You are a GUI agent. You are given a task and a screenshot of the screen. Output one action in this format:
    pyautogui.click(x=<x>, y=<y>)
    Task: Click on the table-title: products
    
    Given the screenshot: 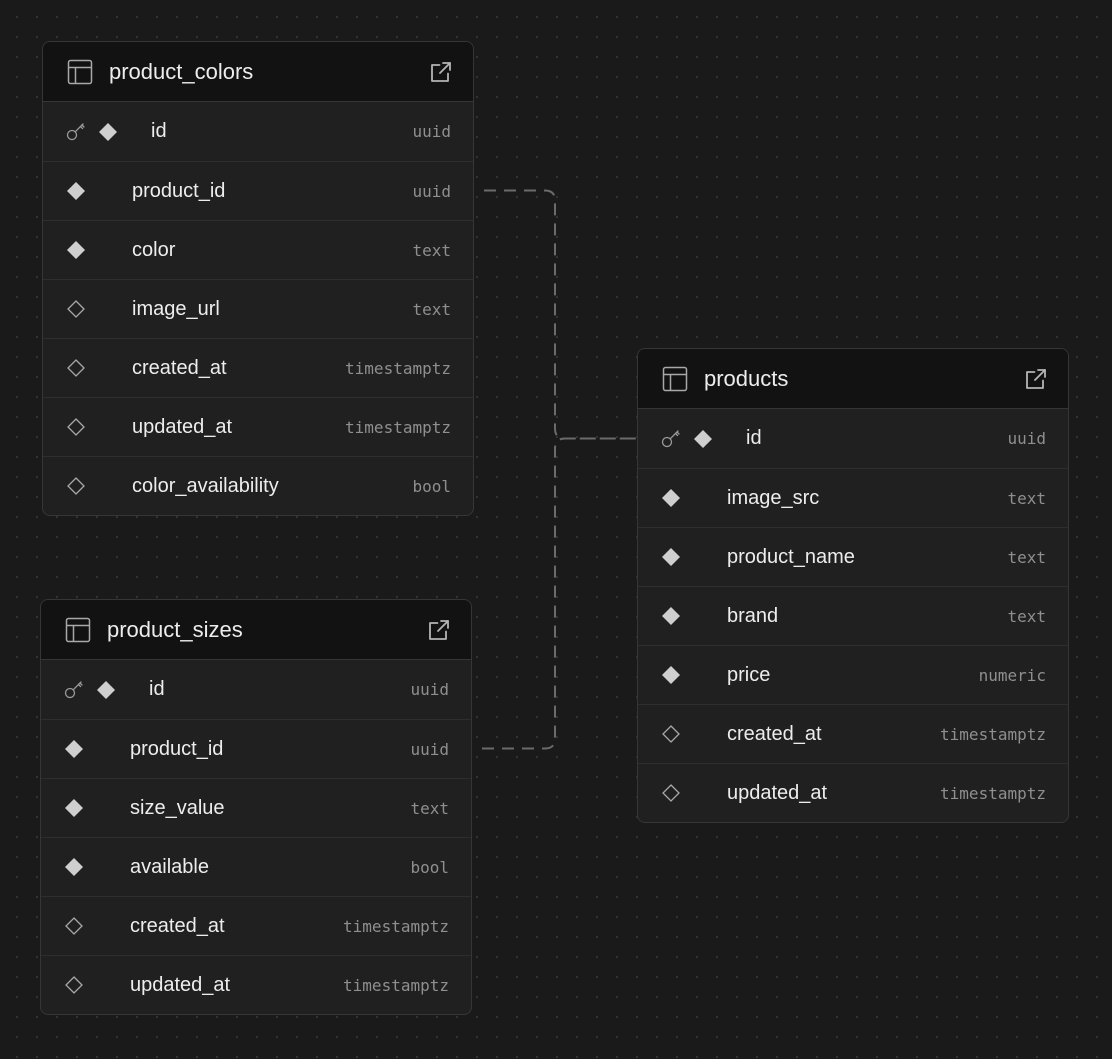 What is the action you would take?
    pyautogui.click(x=746, y=378)
    